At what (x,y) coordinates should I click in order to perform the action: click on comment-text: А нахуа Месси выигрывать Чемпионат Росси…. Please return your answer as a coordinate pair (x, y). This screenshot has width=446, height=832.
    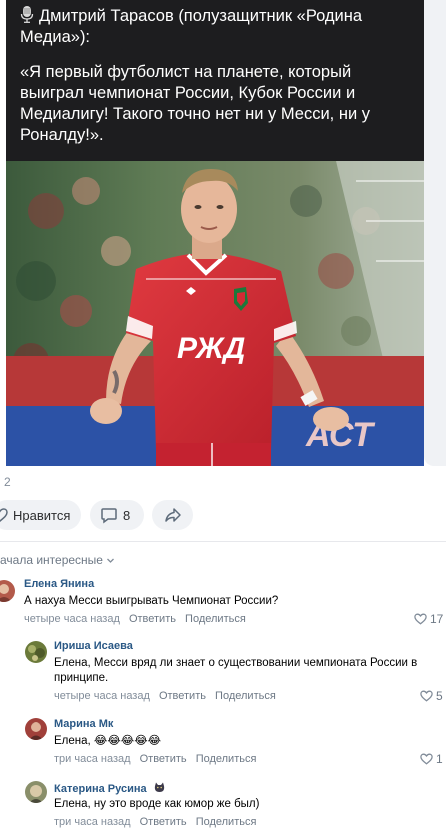
    Looking at the image, I should click on (151, 601).